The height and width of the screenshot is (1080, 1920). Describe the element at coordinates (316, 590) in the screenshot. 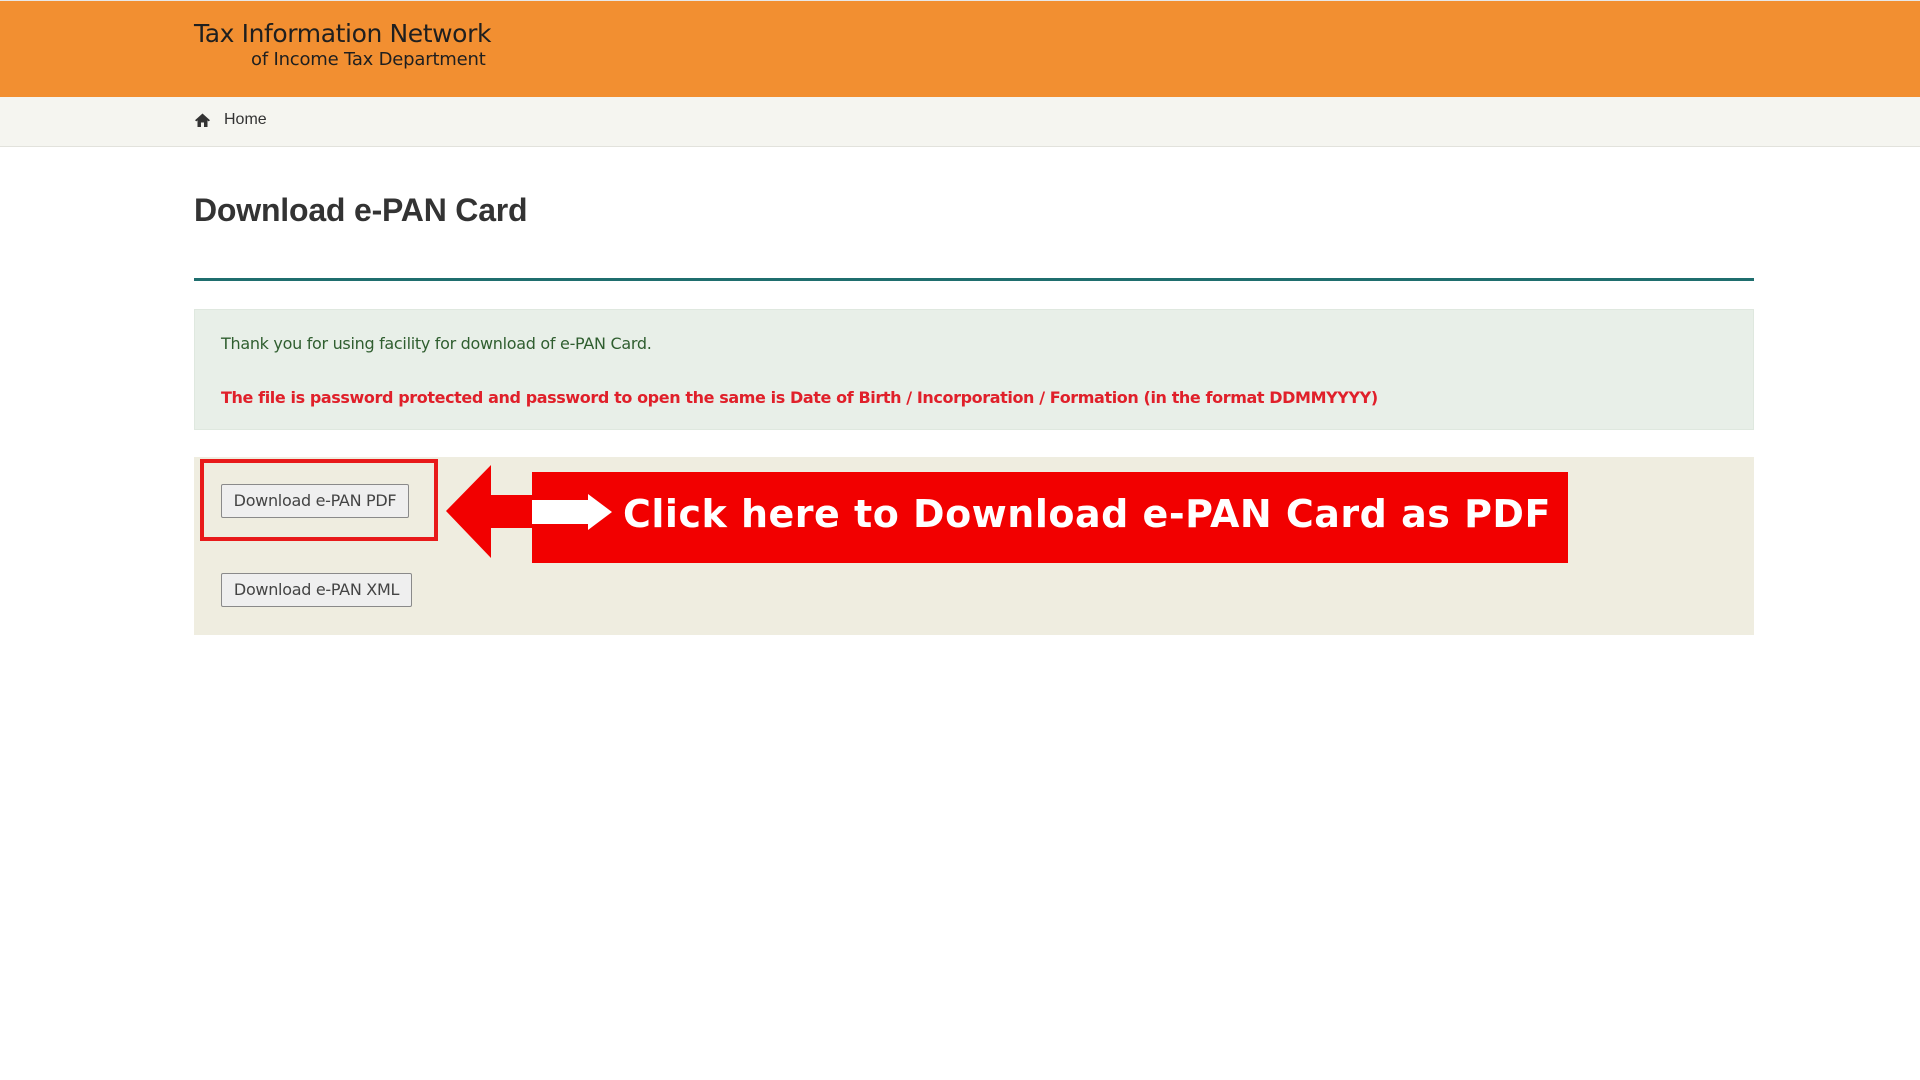

I see `download-xml-button: Download e-PAN XML` at that location.